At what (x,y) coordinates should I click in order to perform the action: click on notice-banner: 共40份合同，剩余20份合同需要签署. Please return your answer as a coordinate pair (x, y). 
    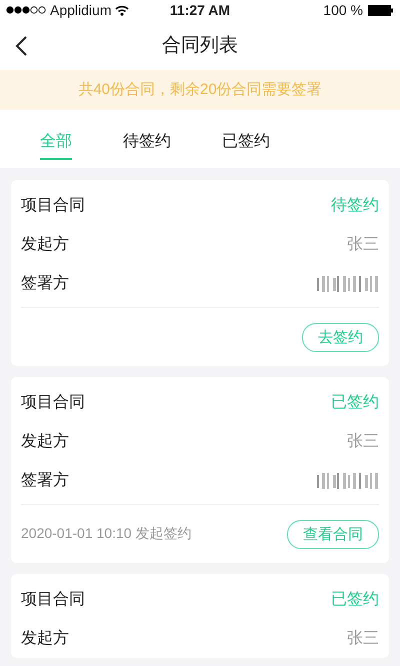
    Looking at the image, I should click on (200, 90).